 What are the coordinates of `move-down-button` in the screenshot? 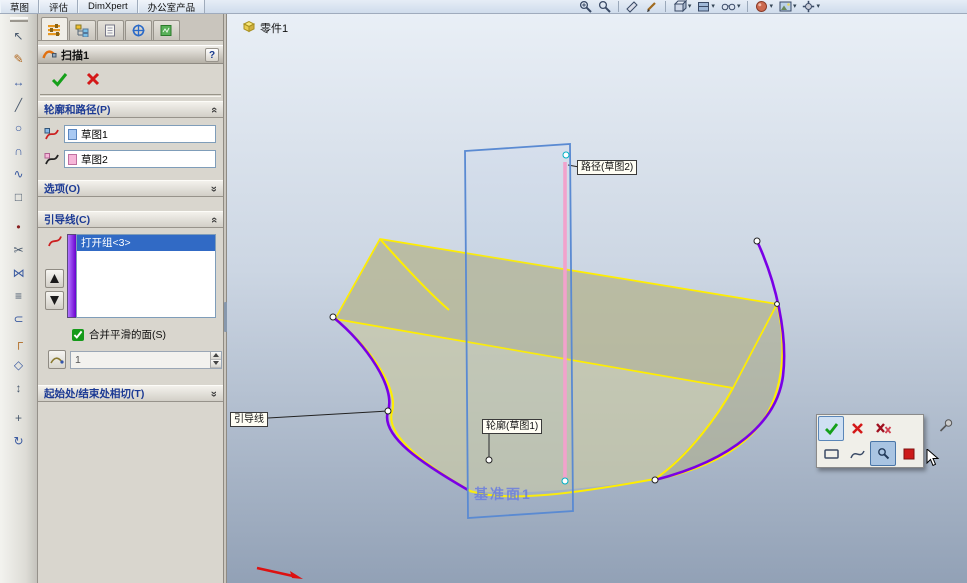 It's located at (54, 300).